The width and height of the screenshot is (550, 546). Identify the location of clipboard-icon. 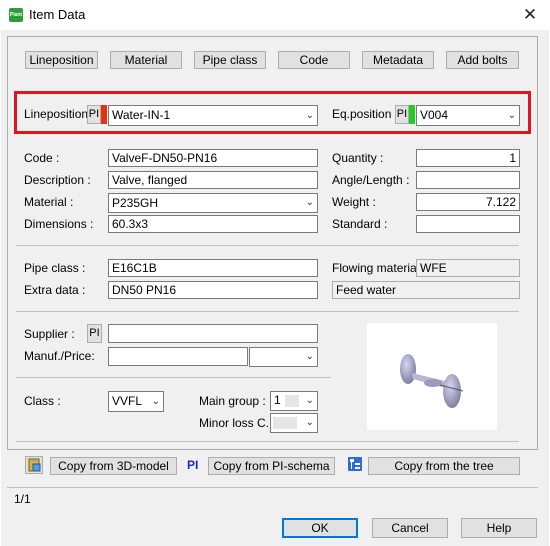
(34, 465).